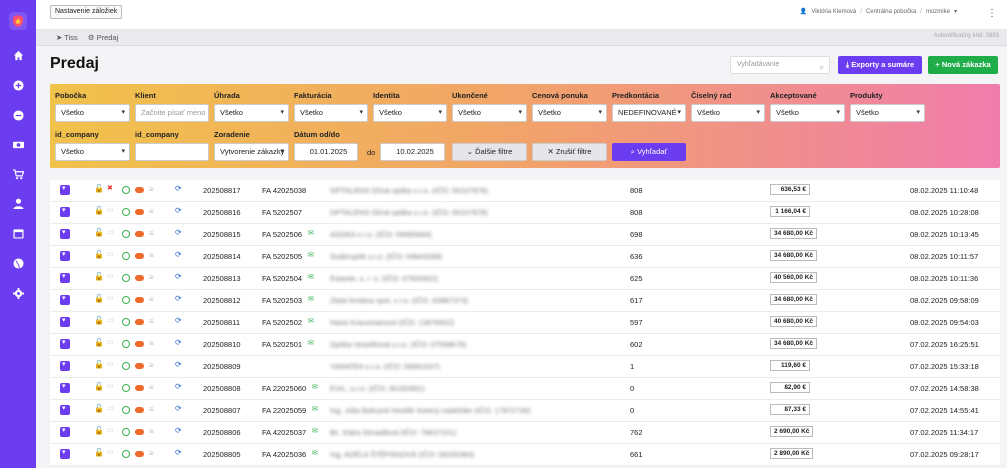 This screenshot has width=1007, height=468. I want to click on customer-name: Suderoptik s.r.o. (IČO: 09643288), so click(386, 256).